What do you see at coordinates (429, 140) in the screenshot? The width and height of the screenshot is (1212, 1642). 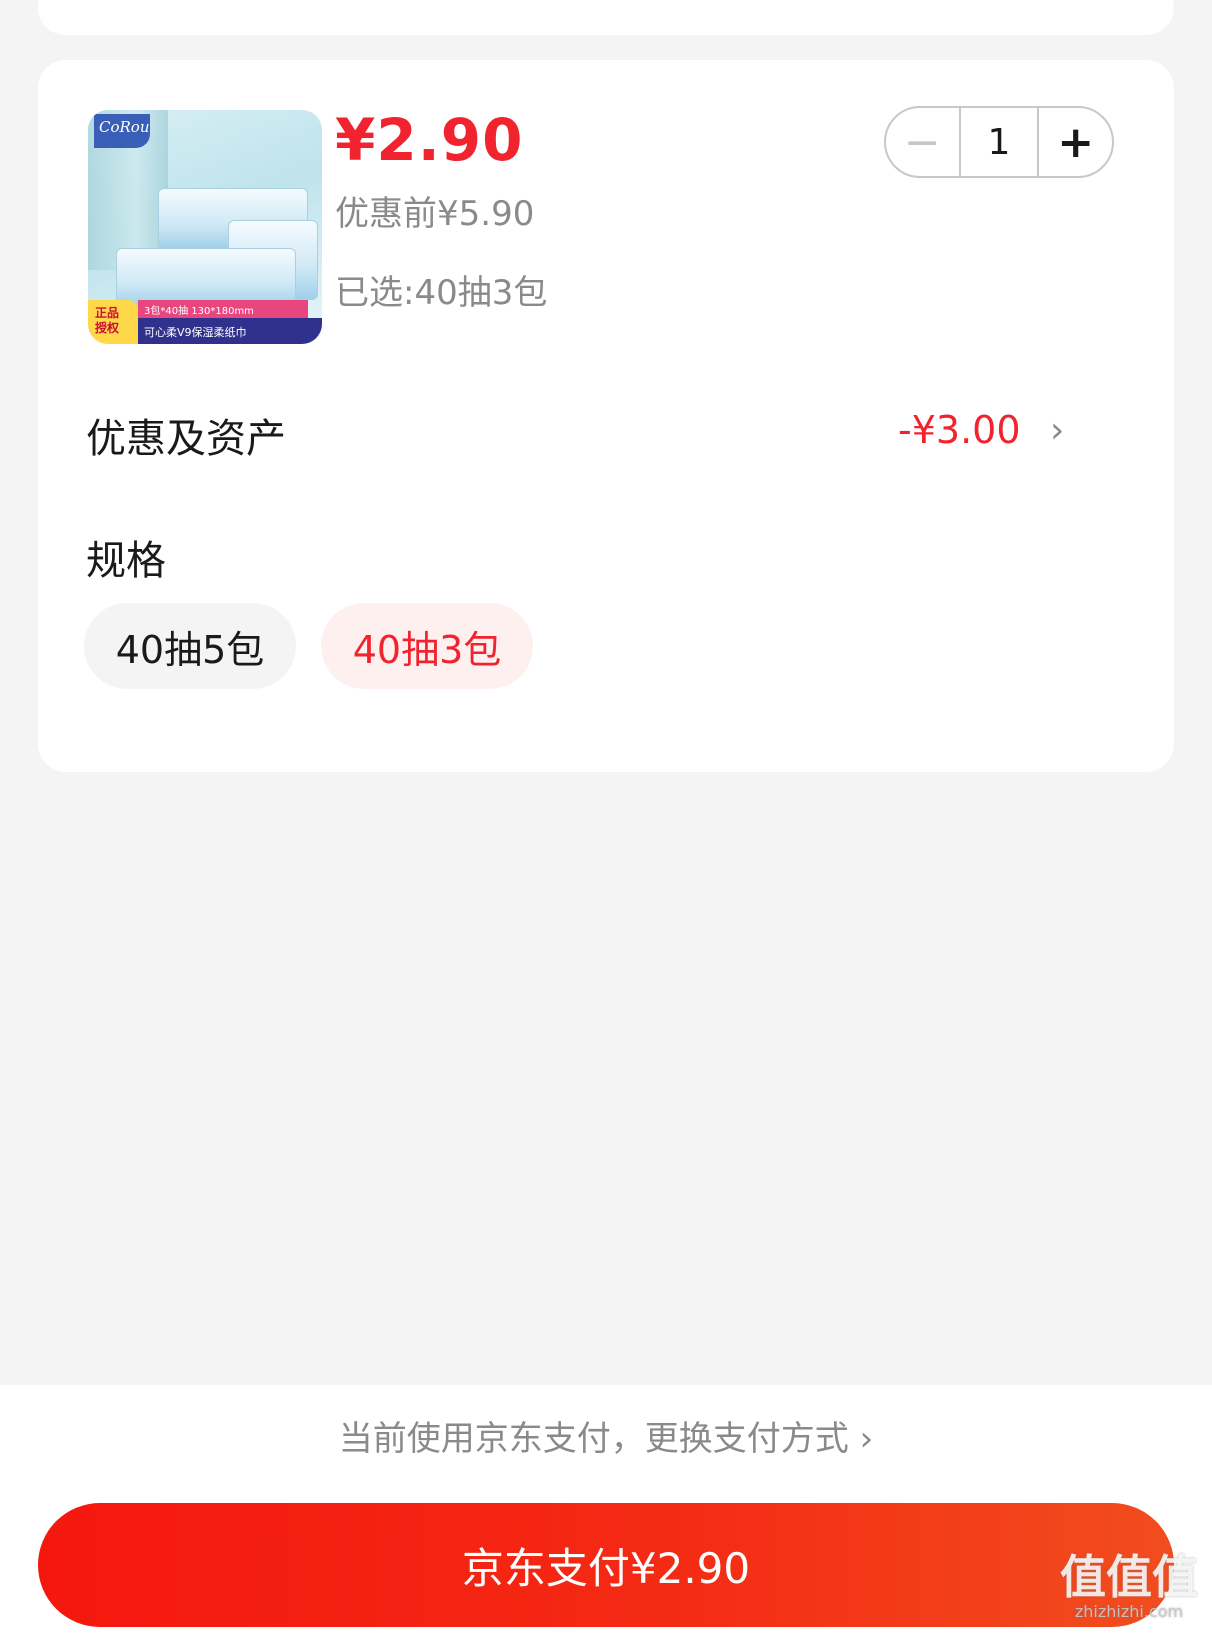 I see `current-price: ¥2.90` at bounding box center [429, 140].